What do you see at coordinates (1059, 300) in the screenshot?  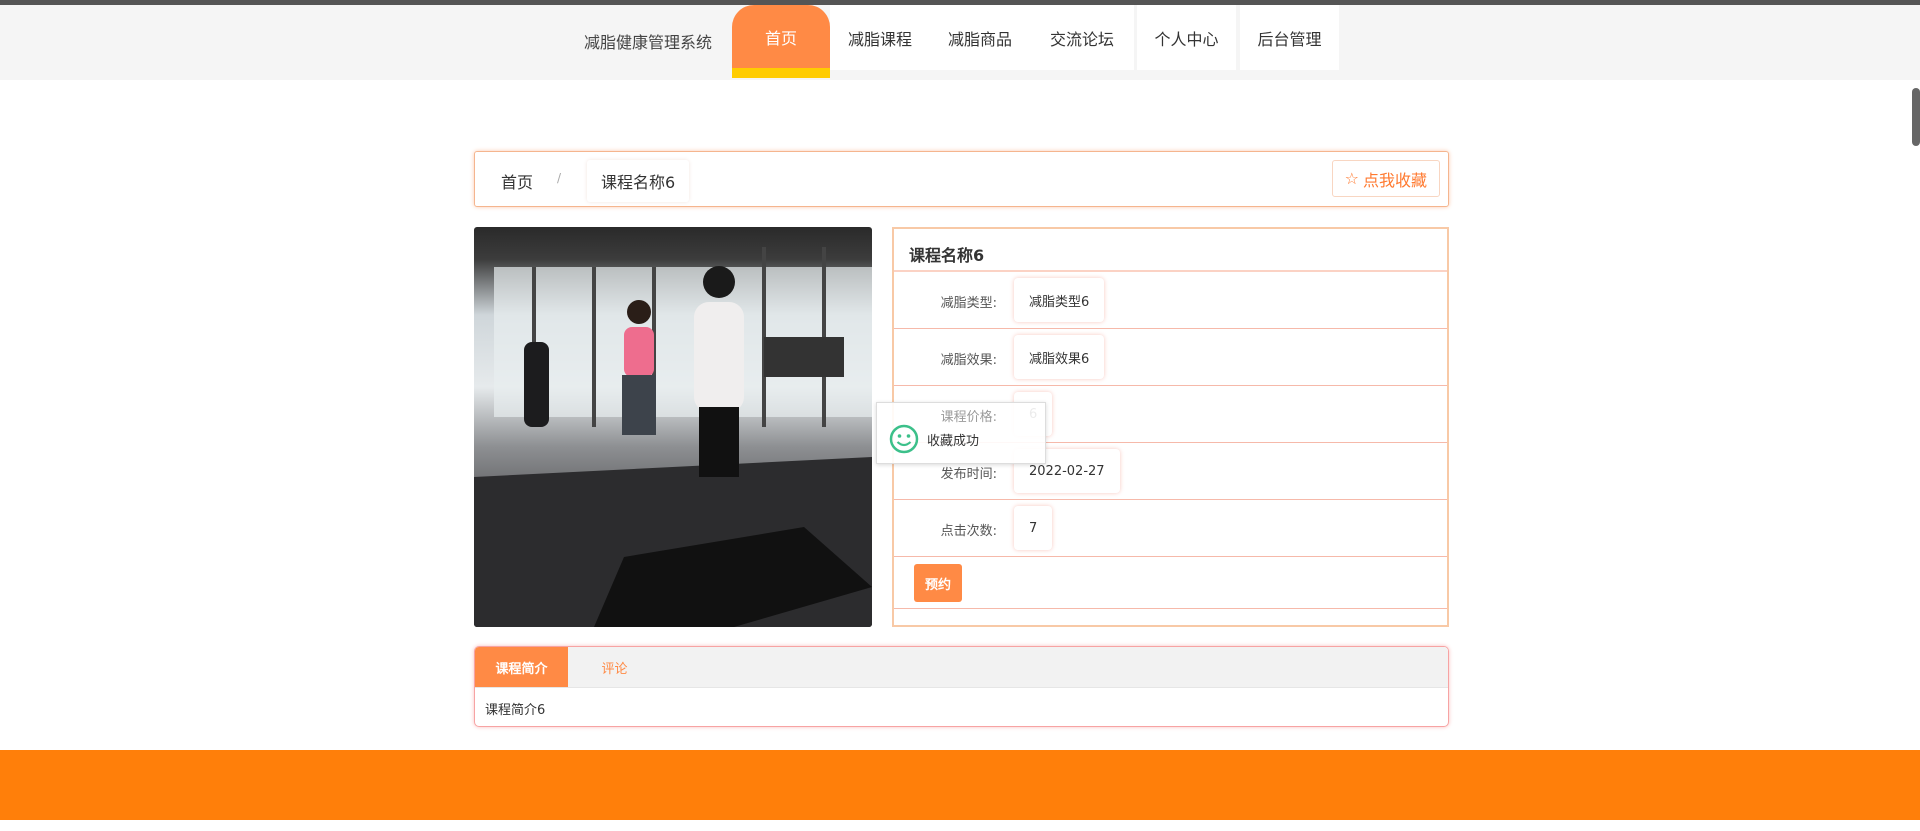 I see `field-value: 减脂类型6` at bounding box center [1059, 300].